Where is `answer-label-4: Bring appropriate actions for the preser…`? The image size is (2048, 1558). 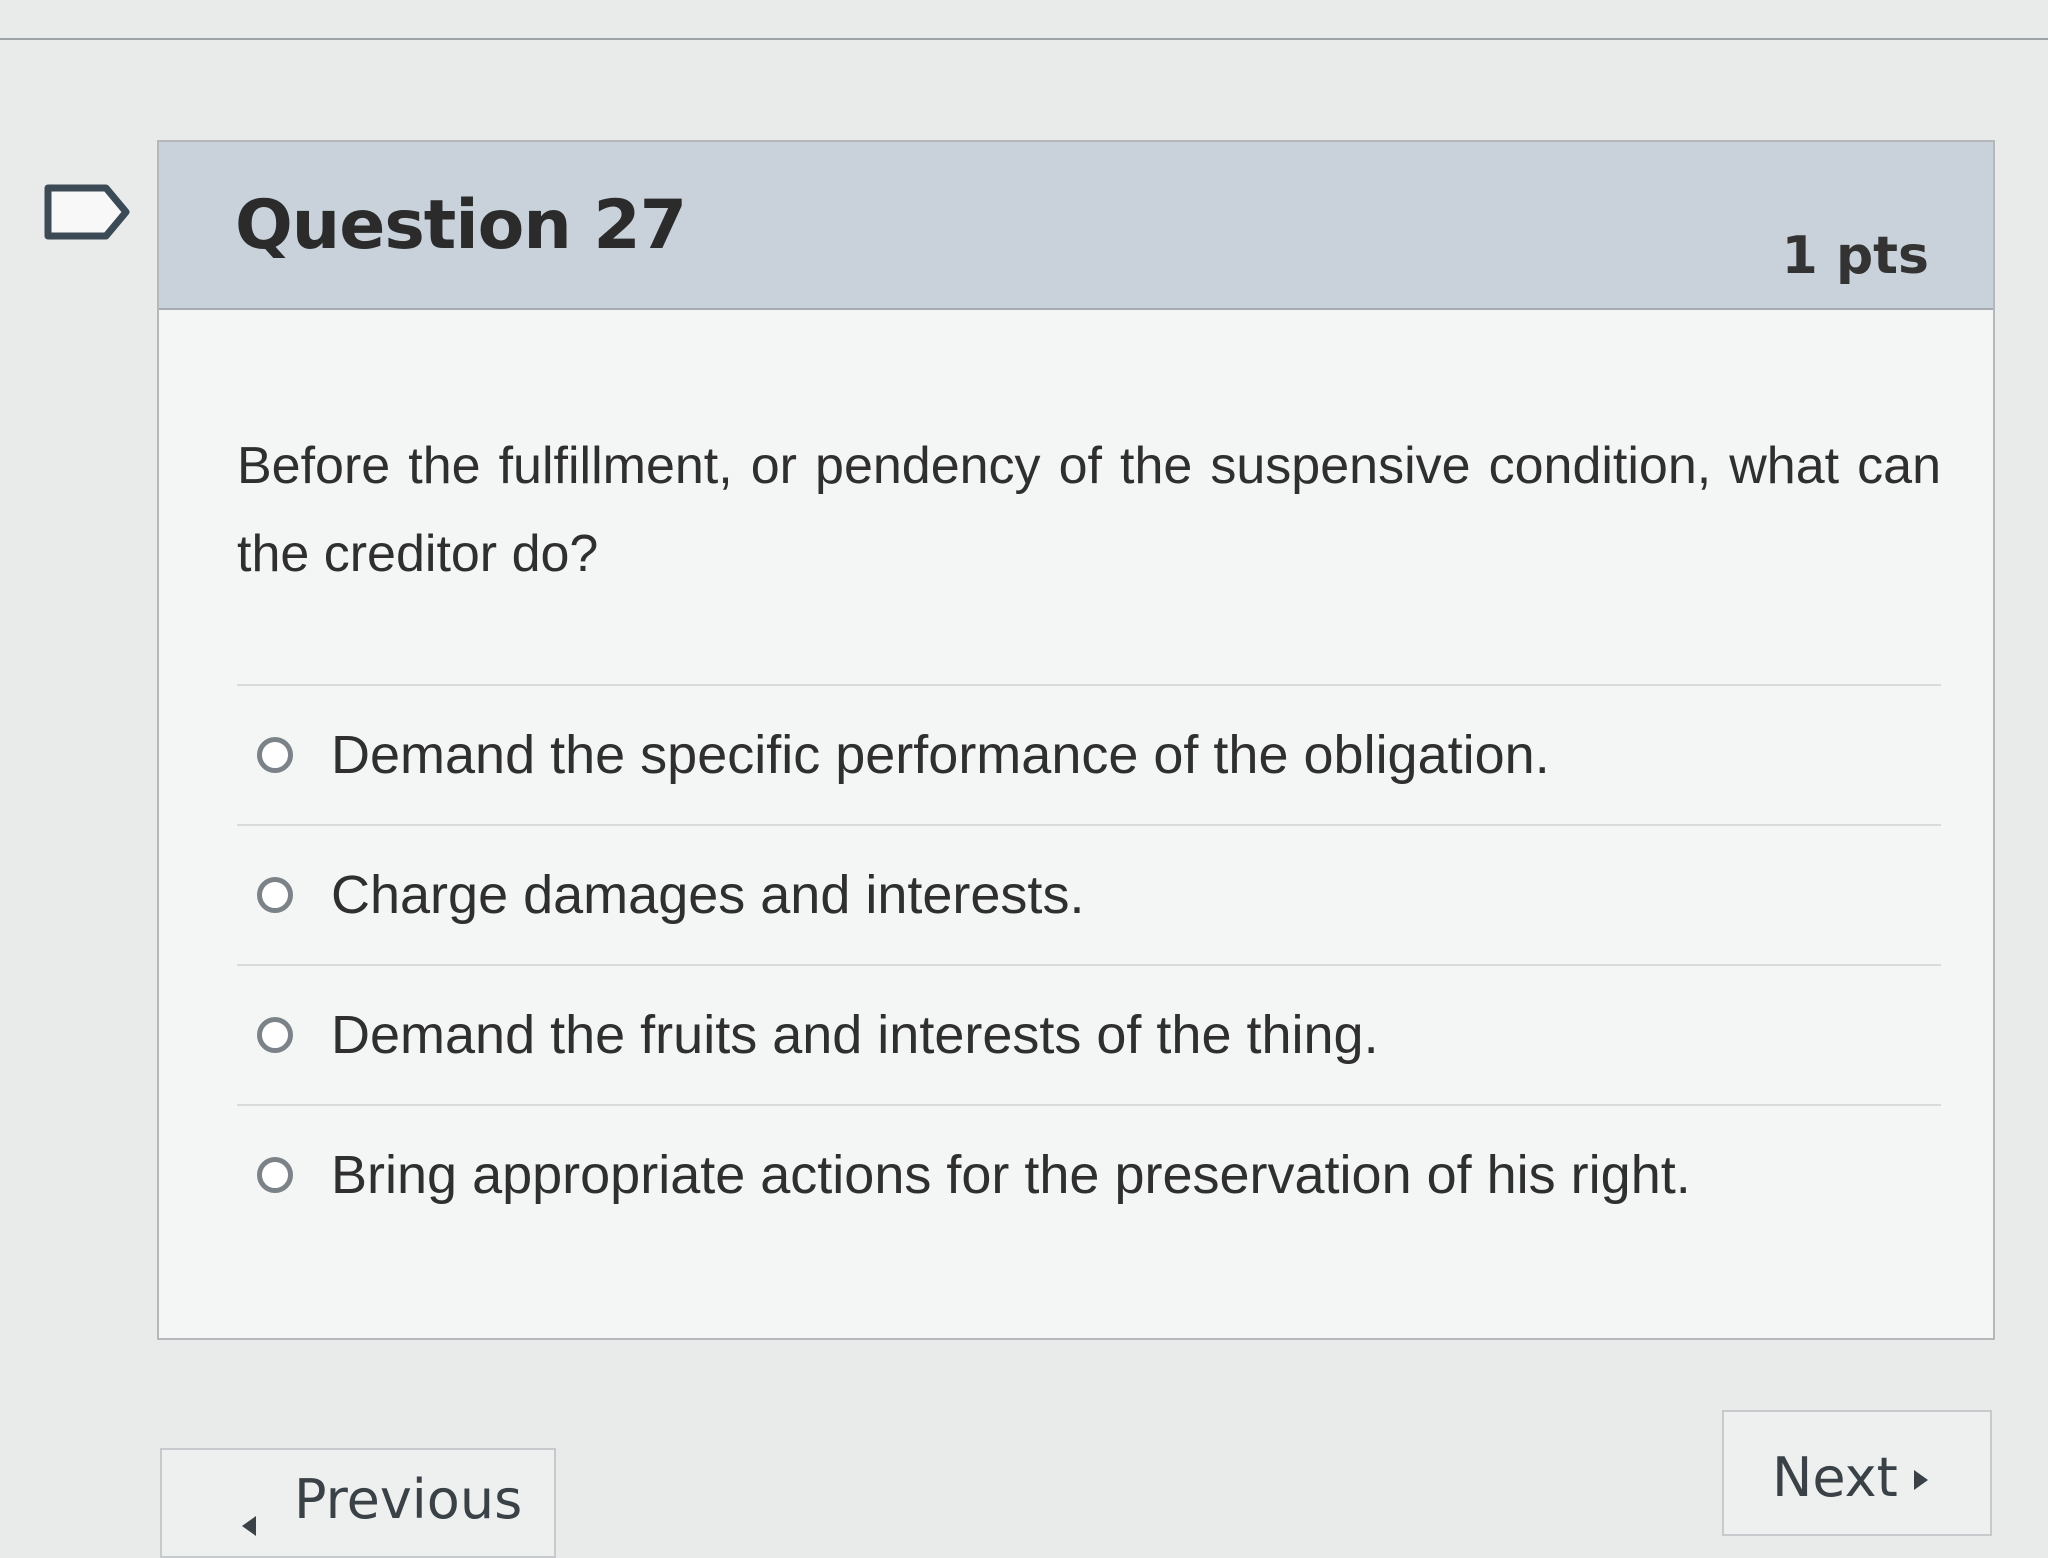 answer-label-4: Bring appropriate actions for the preser… is located at coordinates (1011, 1175).